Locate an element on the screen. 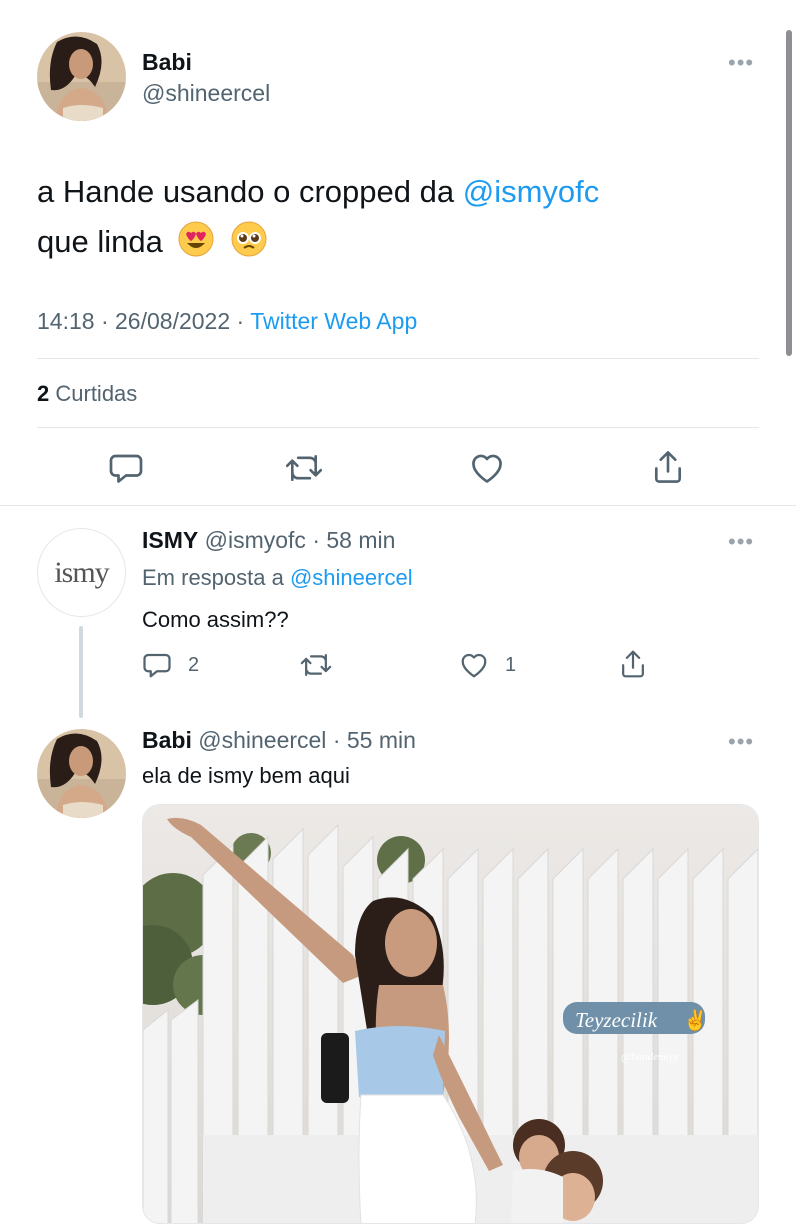 The image size is (796, 1224). tweet-time: 14:18 is located at coordinates (66, 321).